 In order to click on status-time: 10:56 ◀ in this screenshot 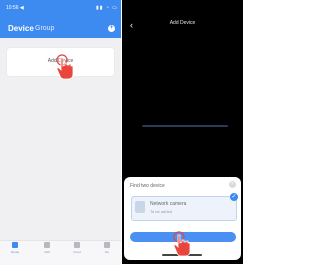, I will do `click(15, 8)`.